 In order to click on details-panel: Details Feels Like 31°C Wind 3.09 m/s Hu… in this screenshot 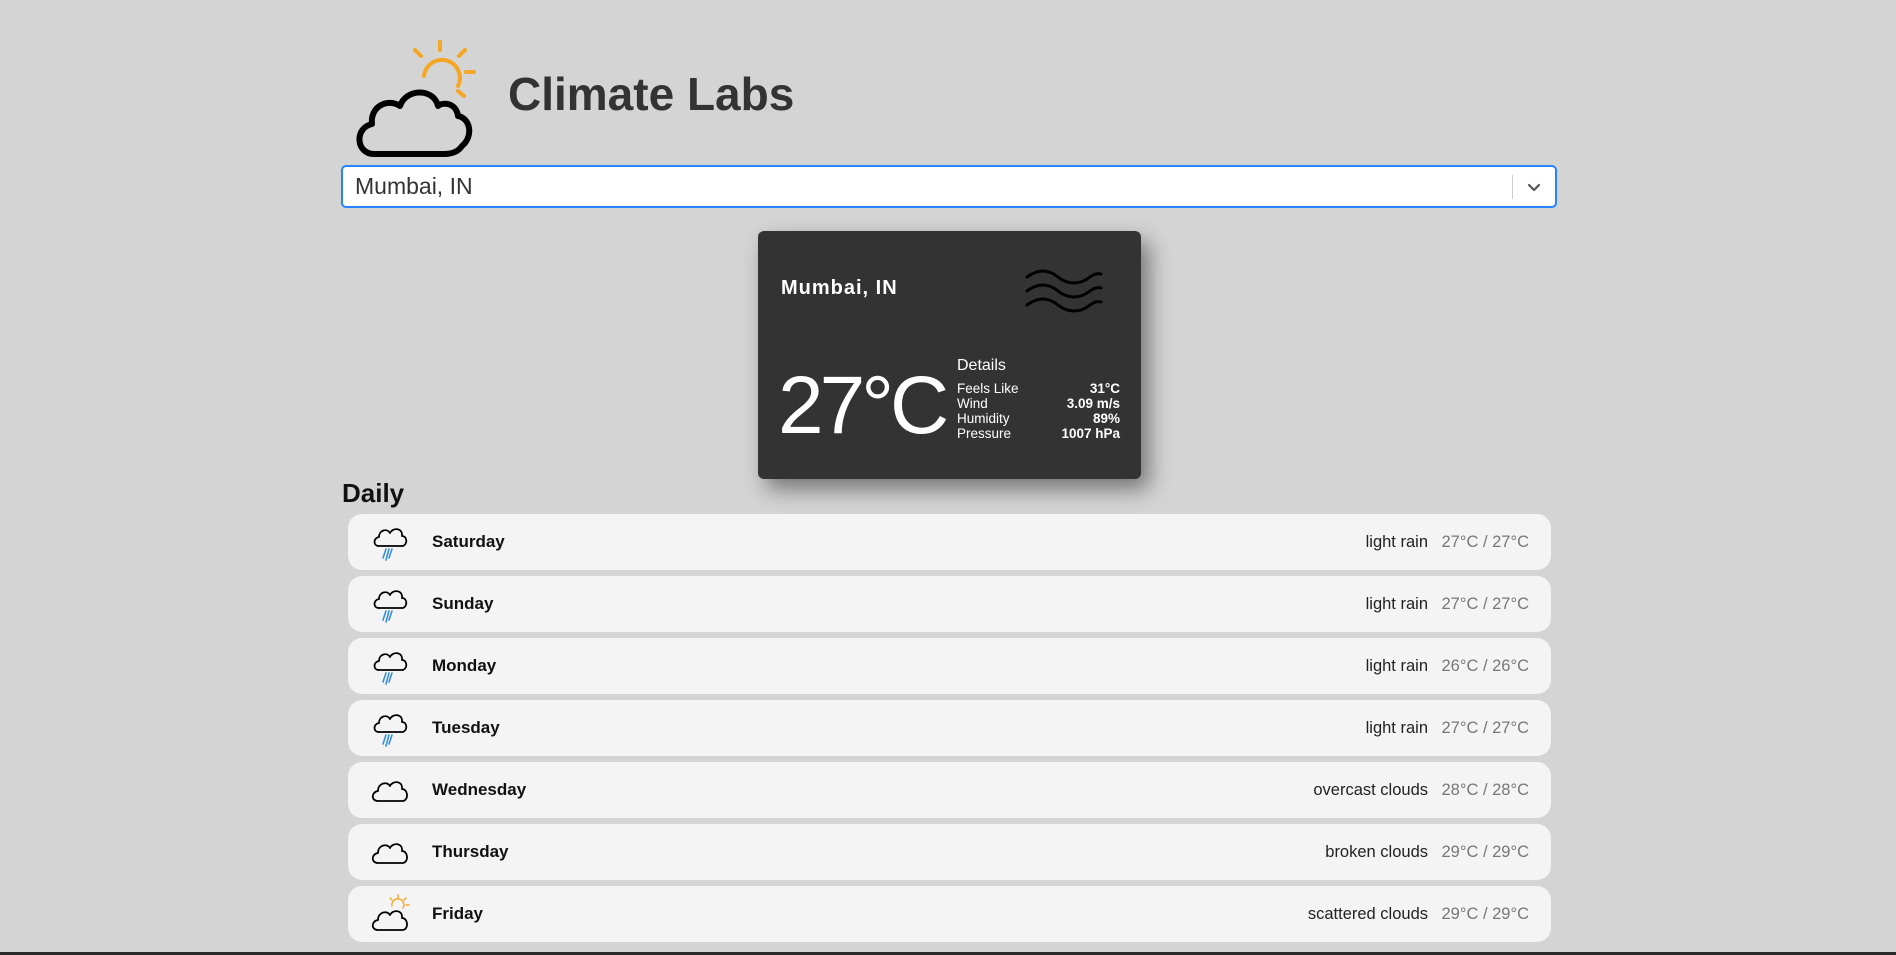, I will do `click(1038, 399)`.